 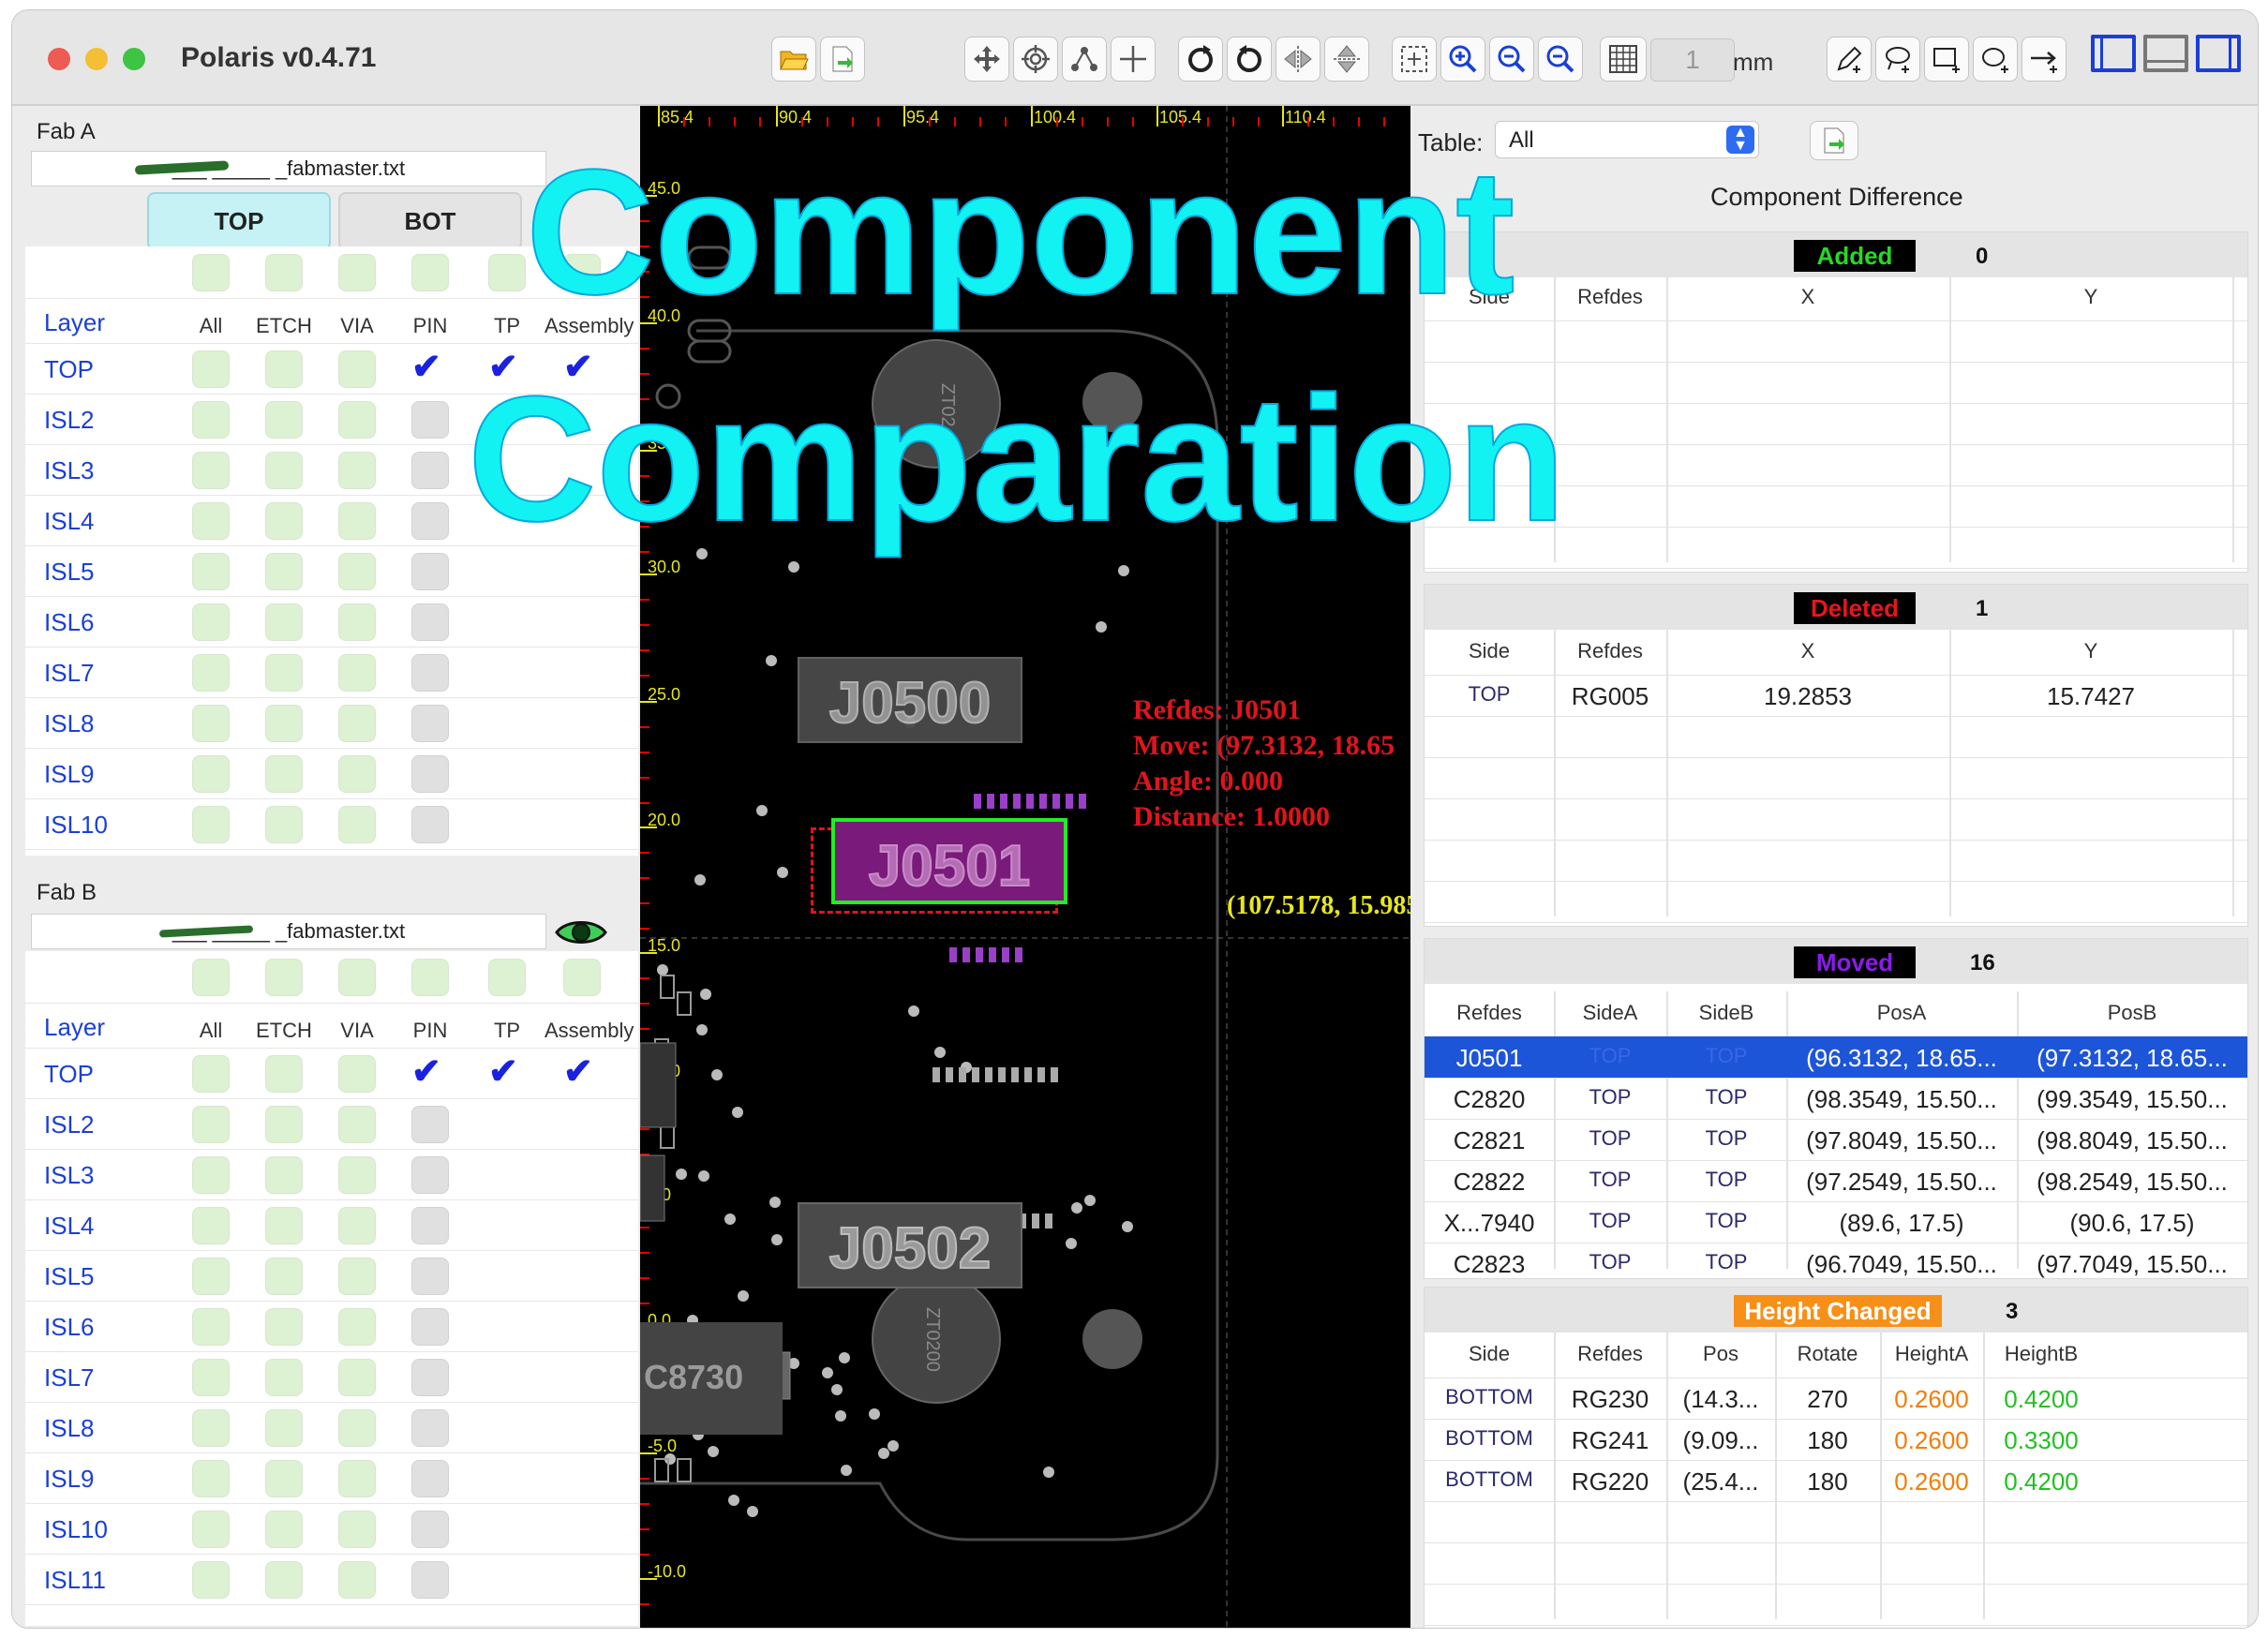 What do you see at coordinates (70, 1175) in the screenshot?
I see `layer-name: ISL3` at bounding box center [70, 1175].